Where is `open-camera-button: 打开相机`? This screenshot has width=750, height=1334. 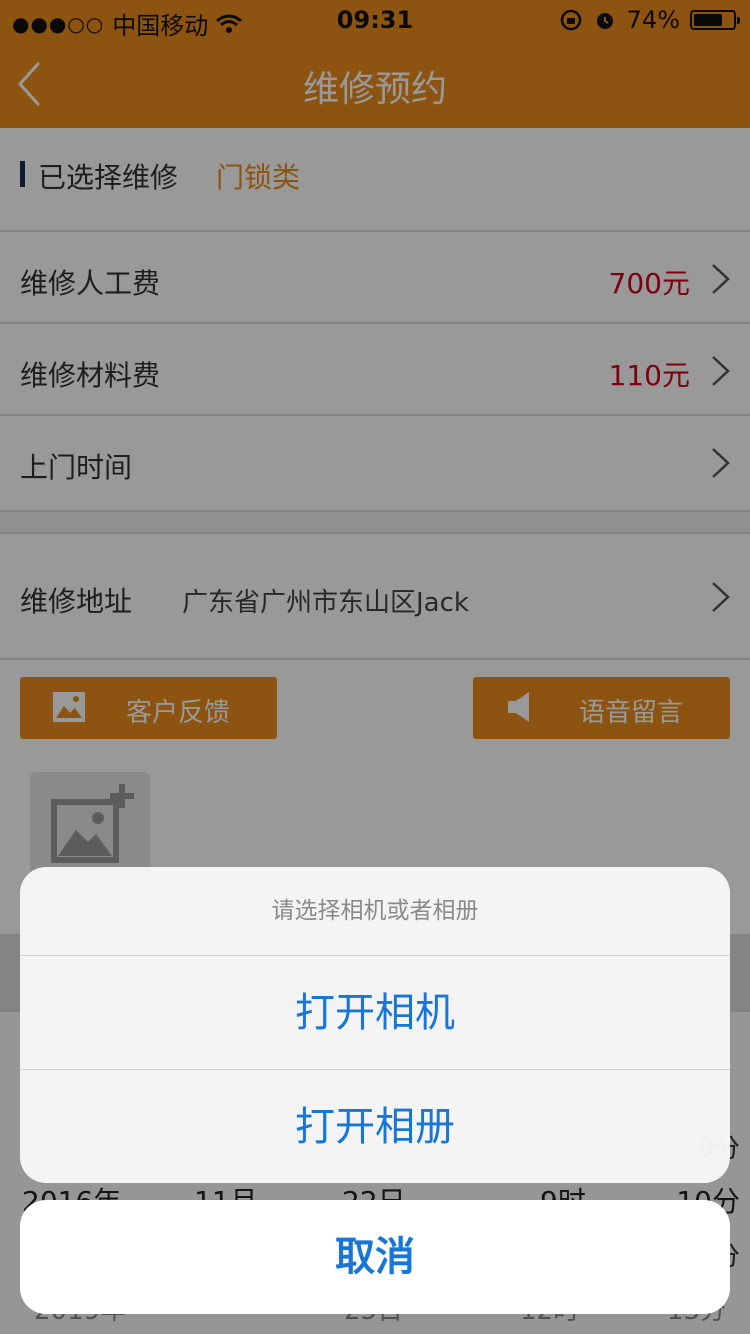 open-camera-button: 打开相机 is located at coordinates (375, 1012).